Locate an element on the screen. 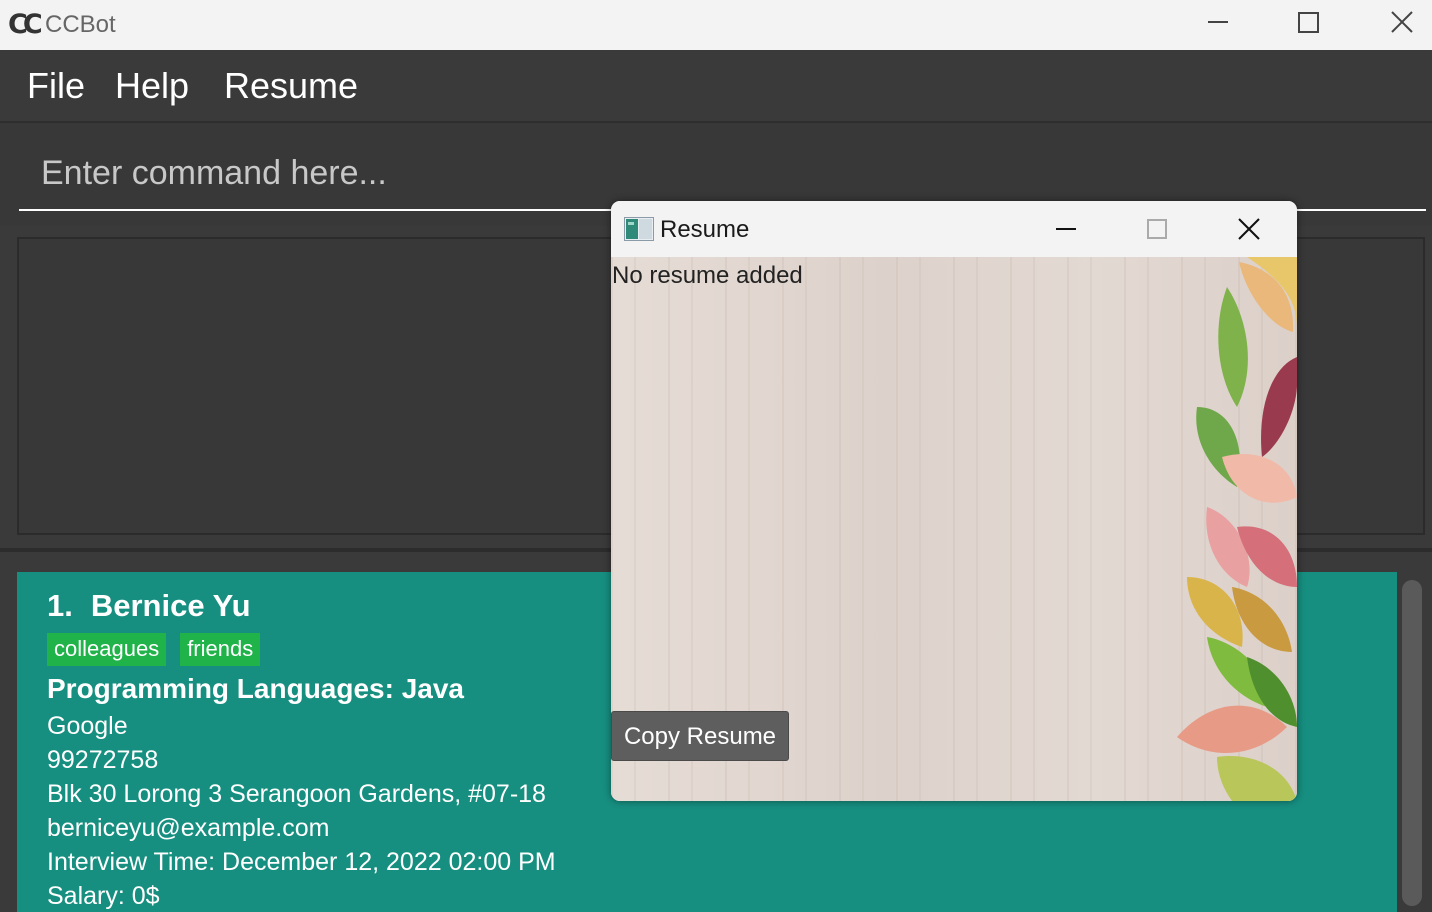 The height and width of the screenshot is (912, 1432). tag-badge: friends is located at coordinates (220, 649).